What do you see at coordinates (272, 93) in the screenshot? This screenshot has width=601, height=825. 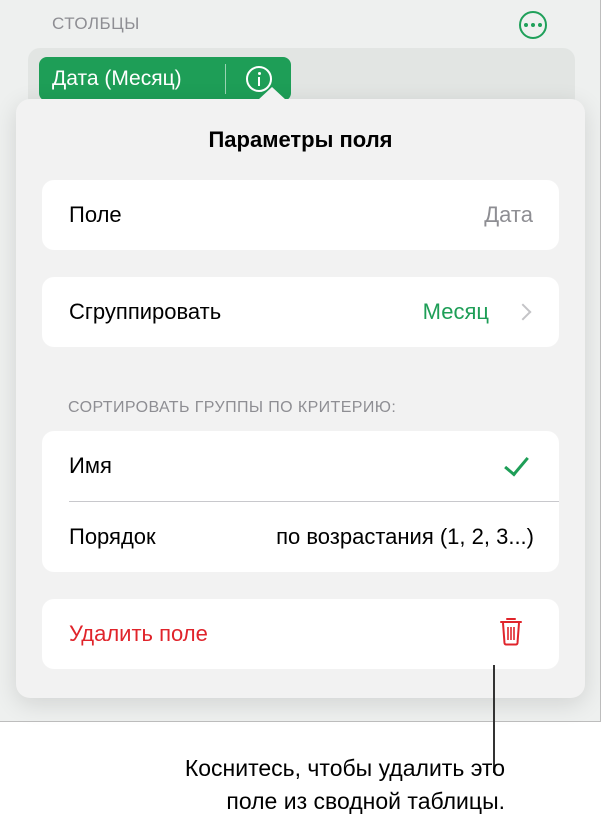 I see `popover-arrow` at bounding box center [272, 93].